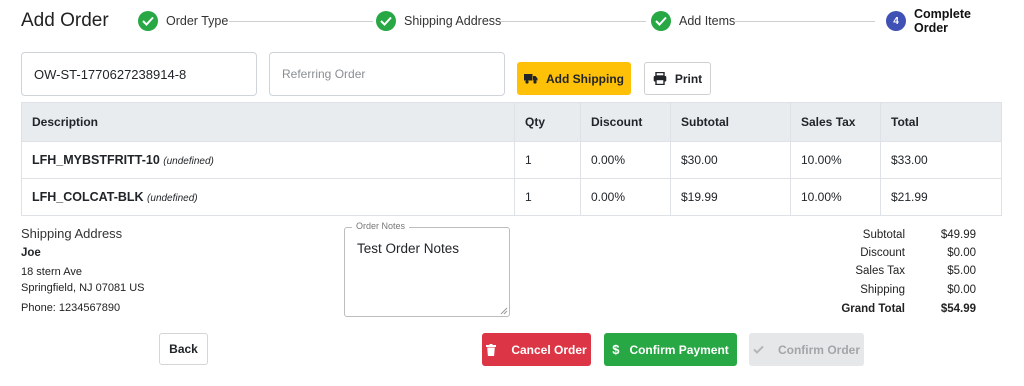 This screenshot has width=1024, height=386. Describe the element at coordinates (707, 21) in the screenshot. I see `step-label: Add Items` at that location.